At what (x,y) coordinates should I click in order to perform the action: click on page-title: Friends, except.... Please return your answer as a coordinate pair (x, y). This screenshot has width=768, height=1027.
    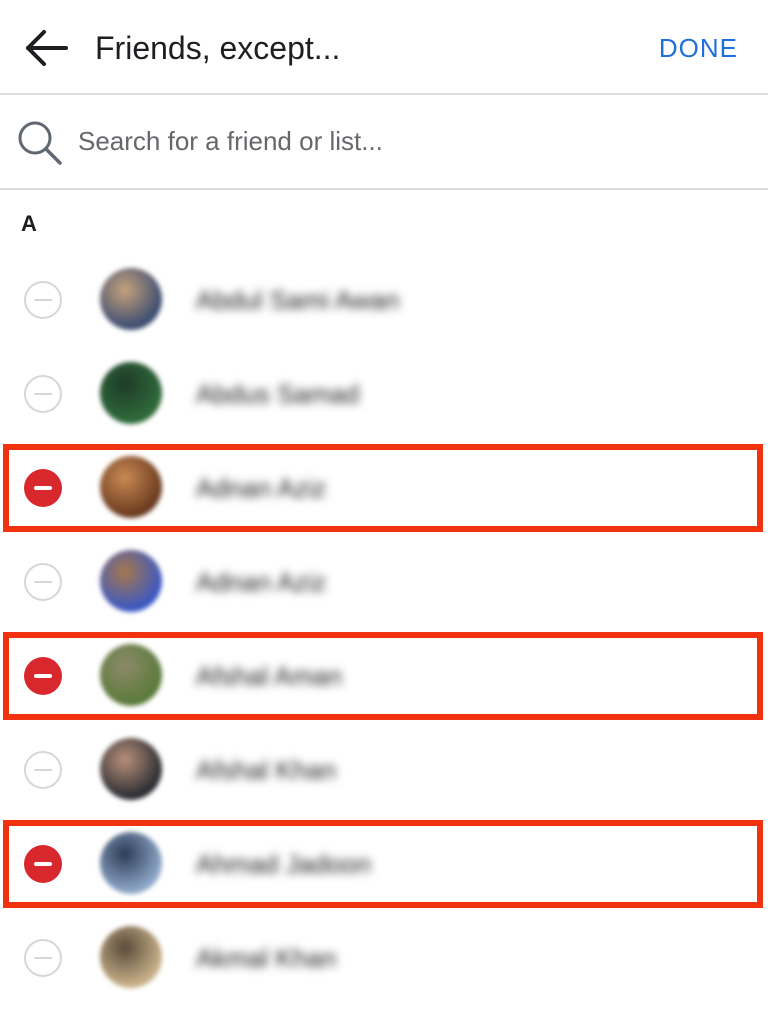
    Looking at the image, I should click on (218, 48).